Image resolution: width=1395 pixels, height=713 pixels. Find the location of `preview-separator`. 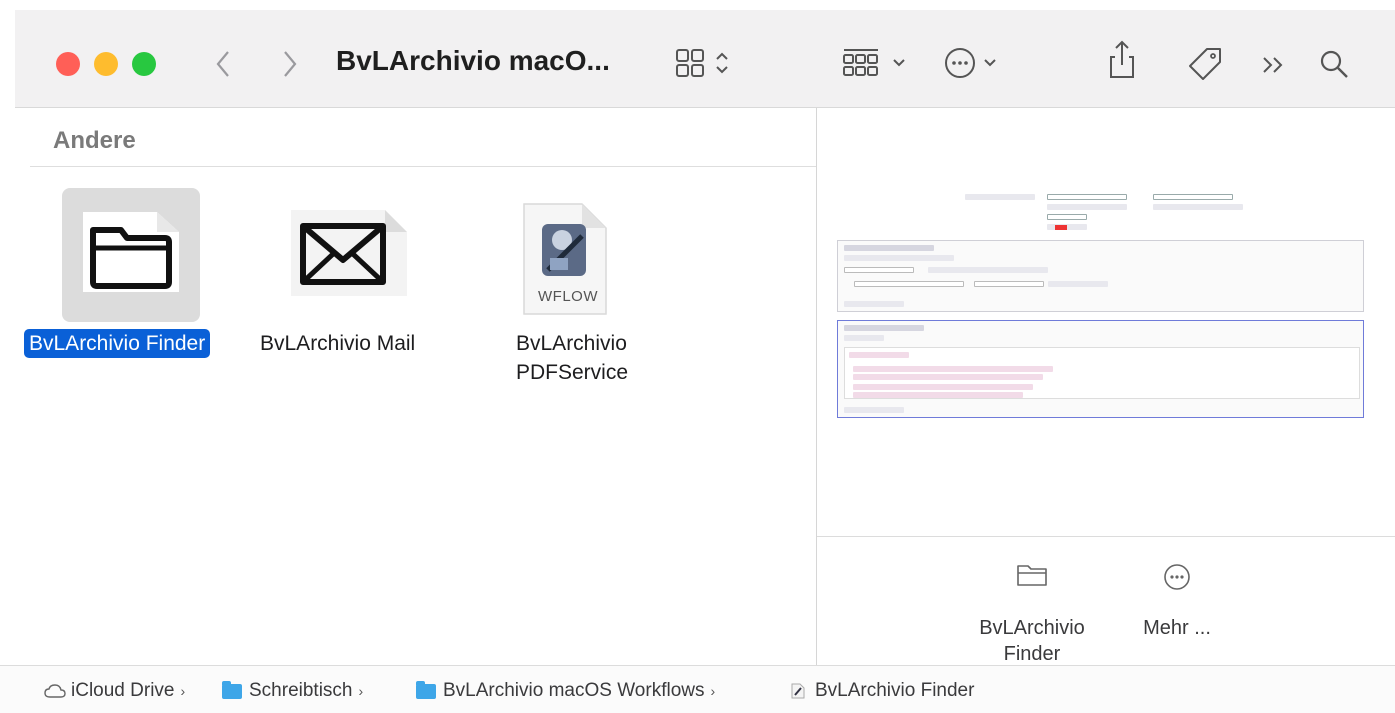

preview-separator is located at coordinates (1106, 536).